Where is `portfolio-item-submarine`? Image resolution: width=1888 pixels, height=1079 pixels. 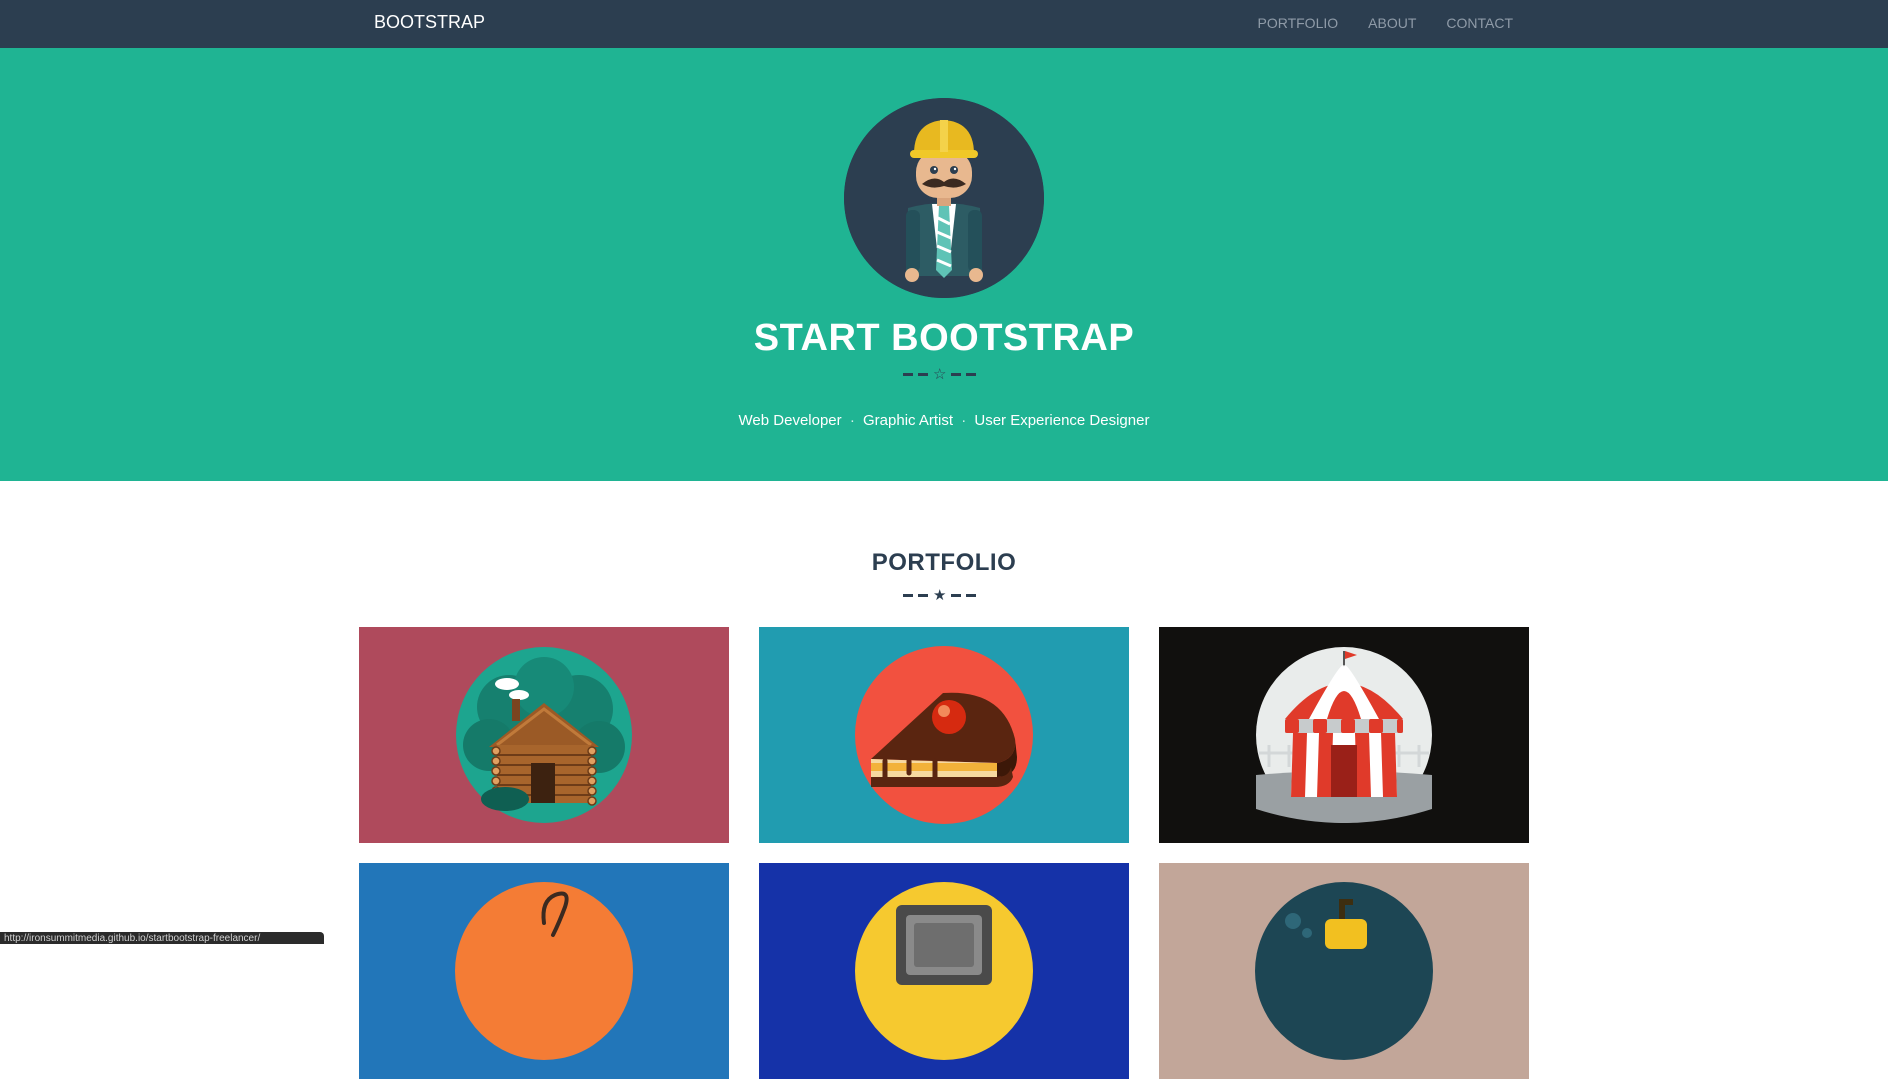 portfolio-item-submarine is located at coordinates (1344, 971).